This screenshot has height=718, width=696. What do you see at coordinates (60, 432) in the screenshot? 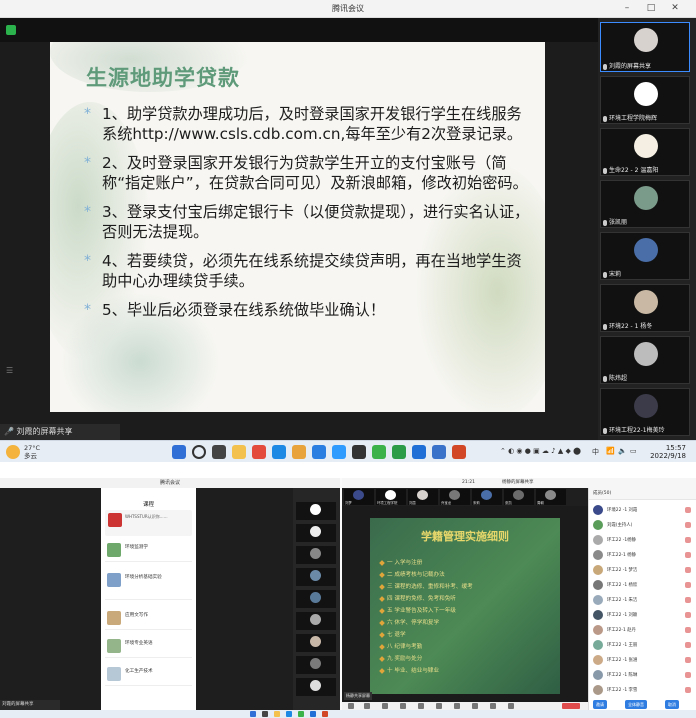
I see `screen-share-label: 🎤 刘霞的屏幕共享` at bounding box center [60, 432].